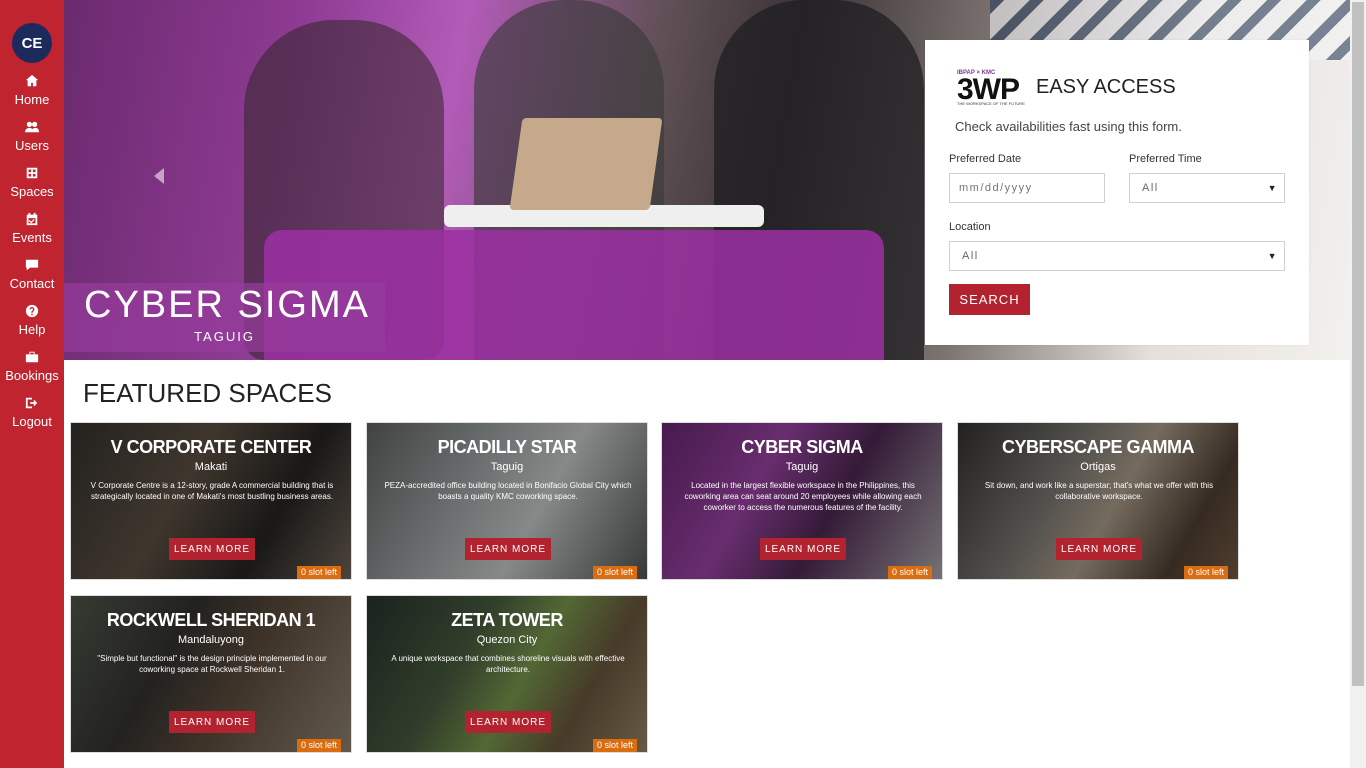  Describe the element at coordinates (32, 421) in the screenshot. I see `sidebar-item-label: Logout` at that location.